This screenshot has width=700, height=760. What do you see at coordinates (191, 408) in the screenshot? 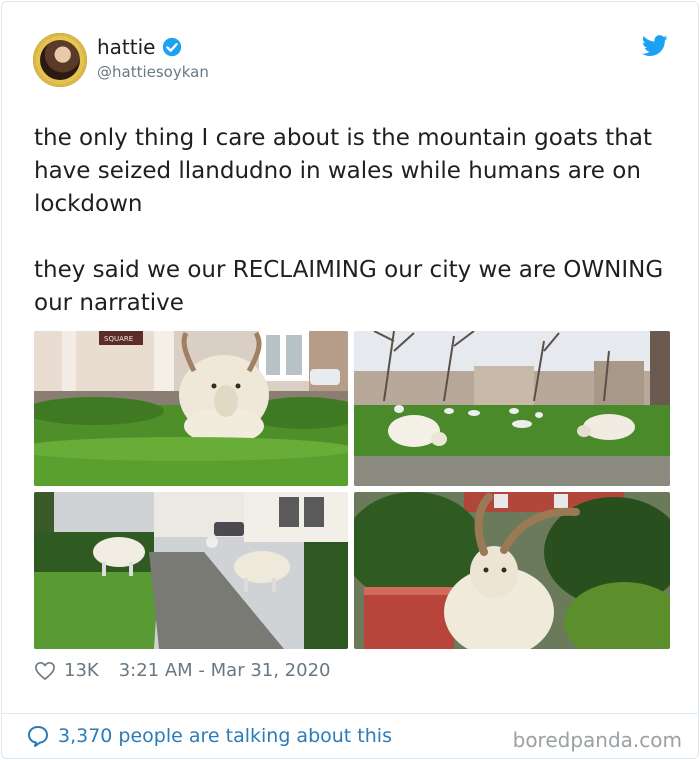
I see `photo-goat-hedge: SQUARE` at bounding box center [191, 408].